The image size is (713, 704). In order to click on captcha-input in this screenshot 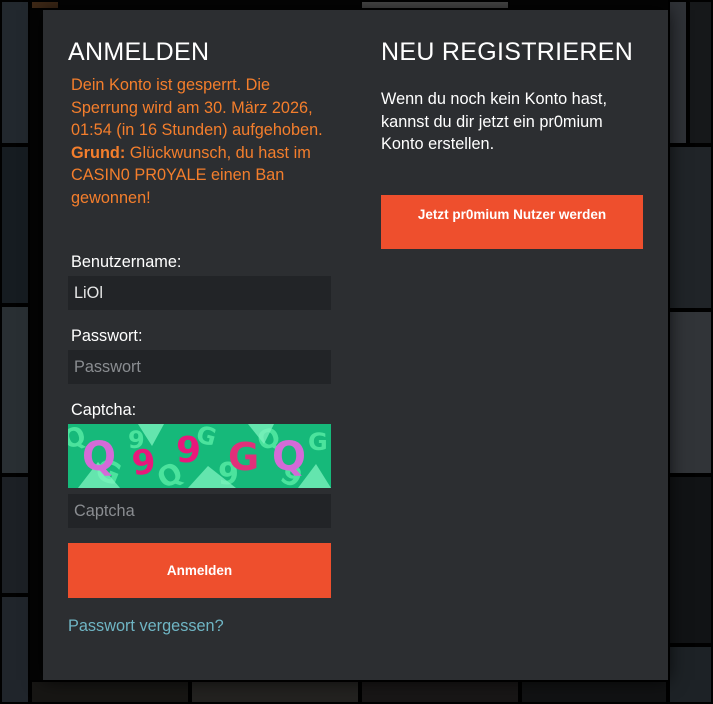, I will do `click(199, 511)`.